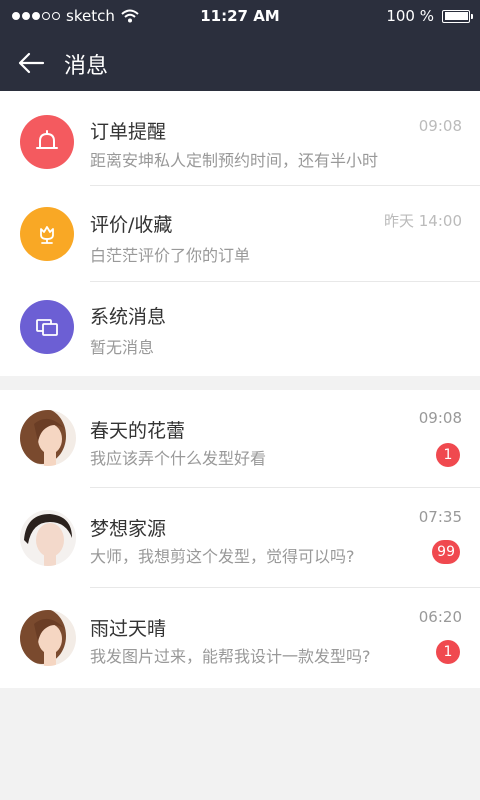 The width and height of the screenshot is (480, 800). Describe the element at coordinates (240, 329) in the screenshot. I see `list-item-system-messages: 系统消息 暂无消息` at that location.